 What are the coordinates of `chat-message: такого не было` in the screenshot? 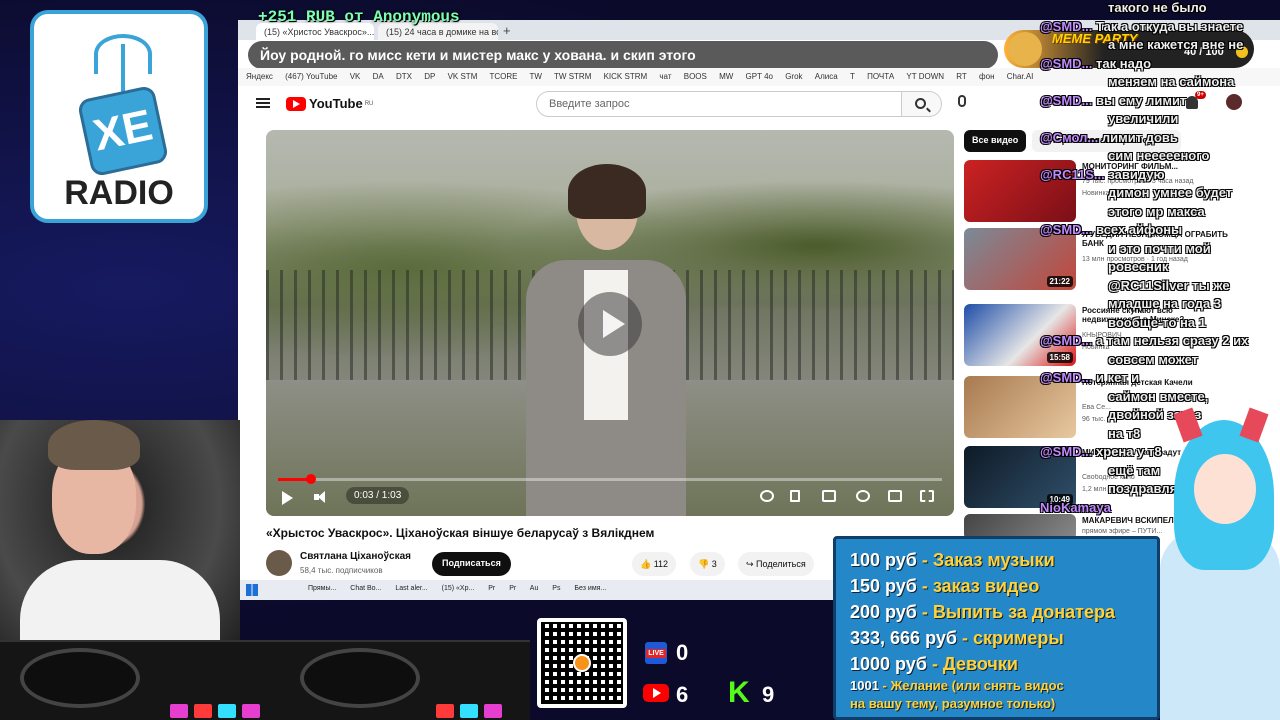 It's located at (1157, 7).